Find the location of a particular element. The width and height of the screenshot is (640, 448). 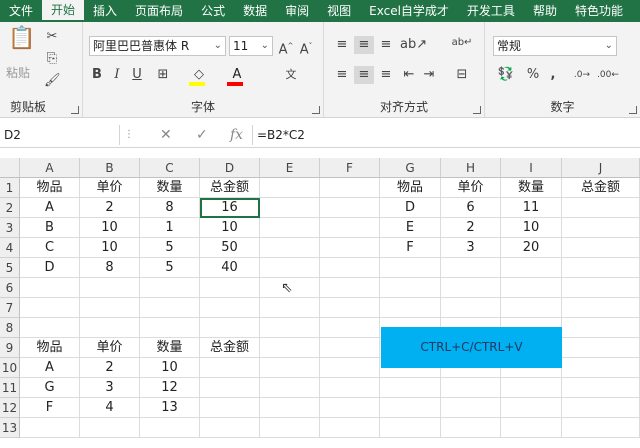

column-header-B: B is located at coordinates (110, 168).